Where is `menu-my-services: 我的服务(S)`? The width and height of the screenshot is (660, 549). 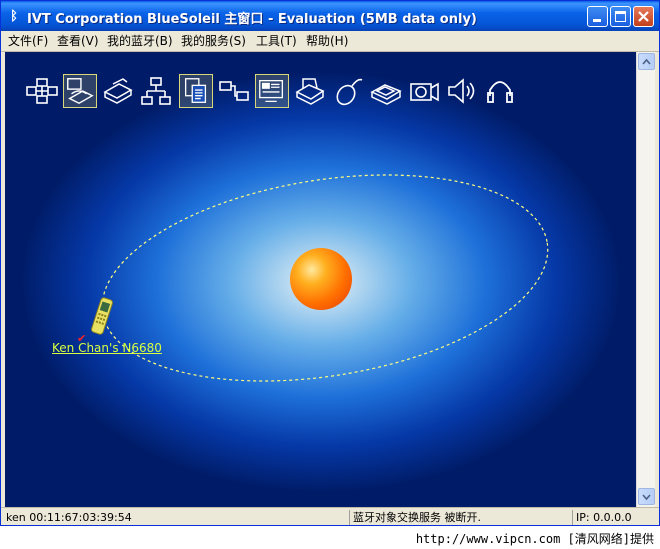
menu-my-services: 我的服务(S) is located at coordinates (213, 41).